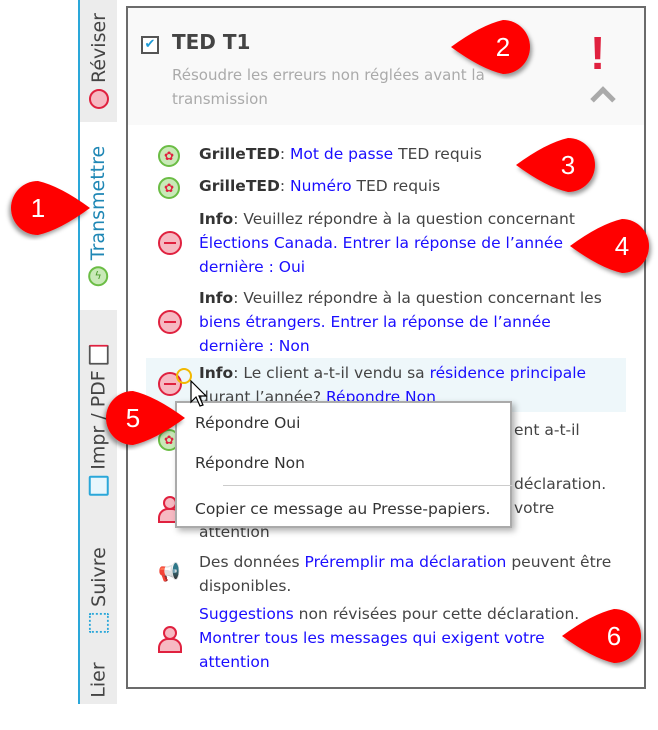 This screenshot has width=658, height=730. What do you see at coordinates (98, 622) in the screenshot?
I see `flowchart-icon` at bounding box center [98, 622].